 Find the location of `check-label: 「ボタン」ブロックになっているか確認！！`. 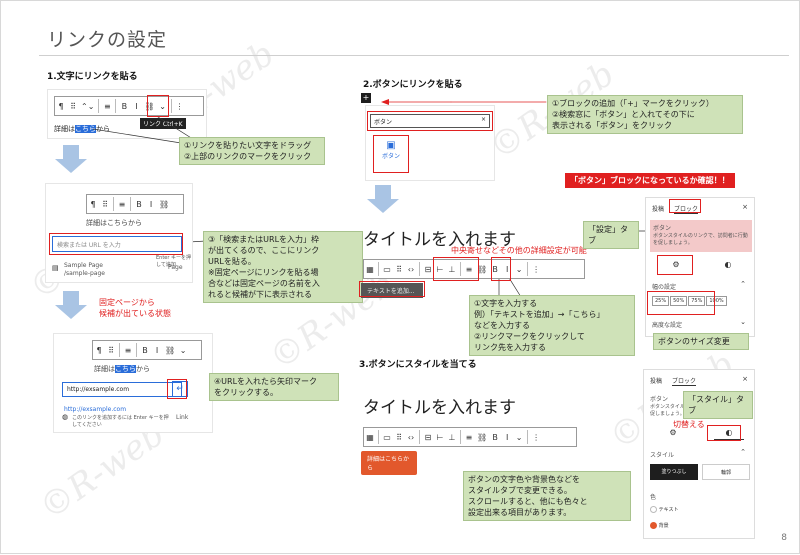

check-label: 「ボタン」ブロックになっているか確認！！ is located at coordinates (650, 180).